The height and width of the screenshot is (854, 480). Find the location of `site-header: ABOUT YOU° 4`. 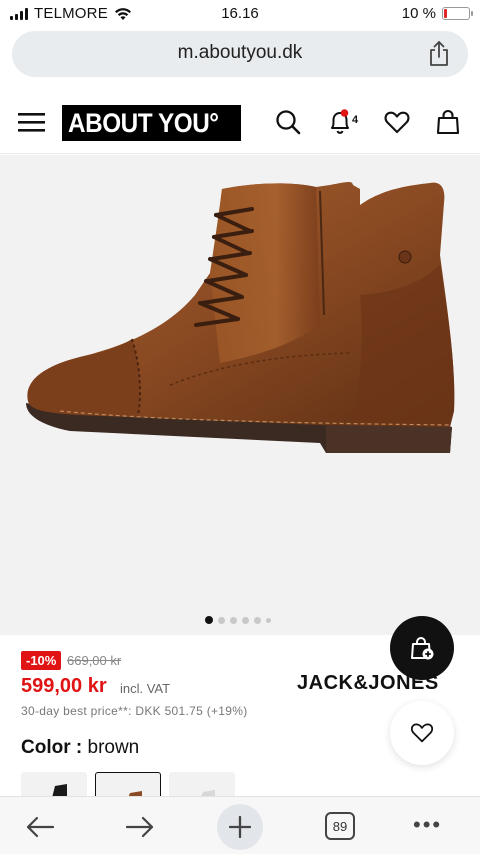

site-header: ABOUT YOU° 4 is located at coordinates (240, 122).